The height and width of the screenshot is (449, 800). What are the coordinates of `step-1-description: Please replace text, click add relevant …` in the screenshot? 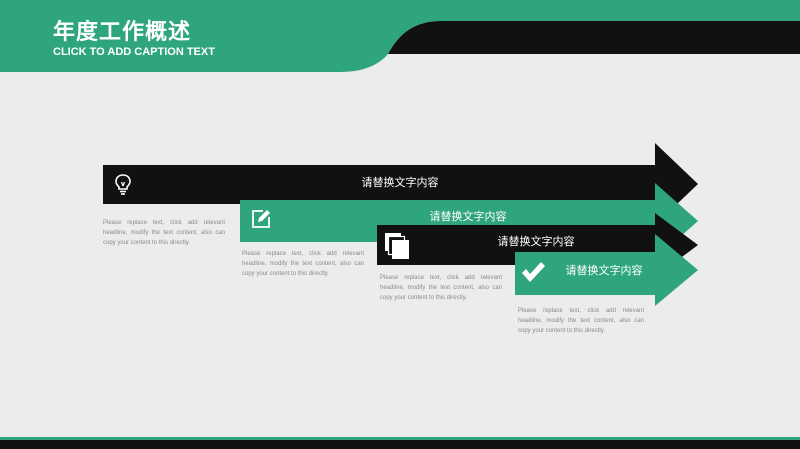 It's located at (164, 233).